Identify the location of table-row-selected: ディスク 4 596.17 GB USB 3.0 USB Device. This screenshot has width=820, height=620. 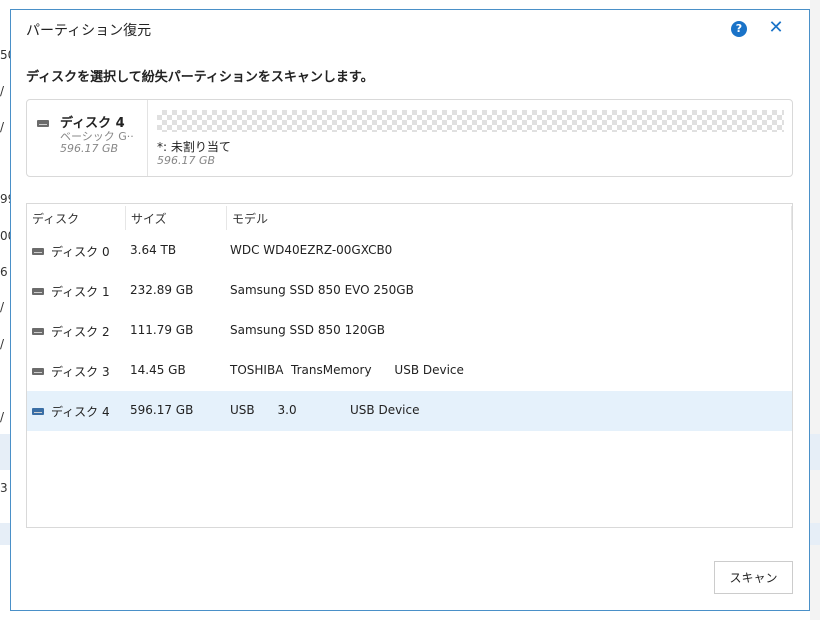
(409, 411).